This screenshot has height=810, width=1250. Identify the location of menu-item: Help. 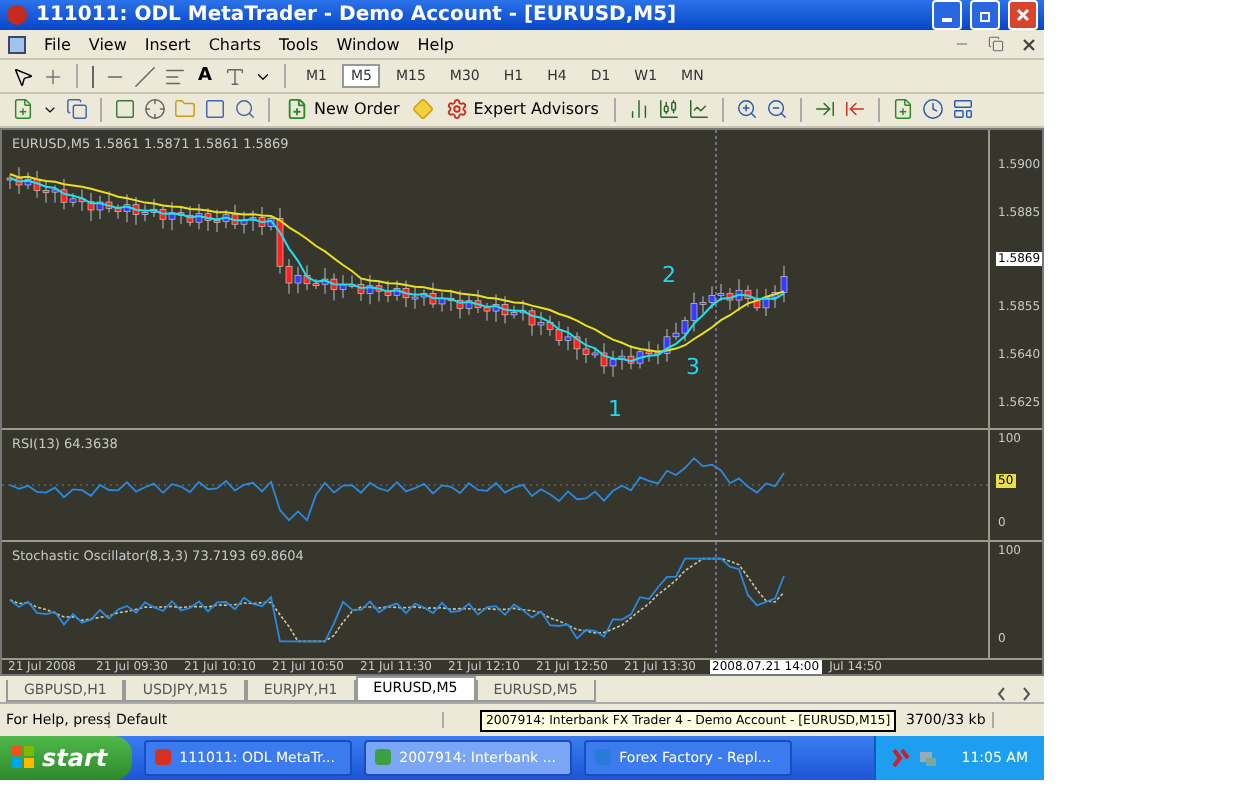
(435, 44).